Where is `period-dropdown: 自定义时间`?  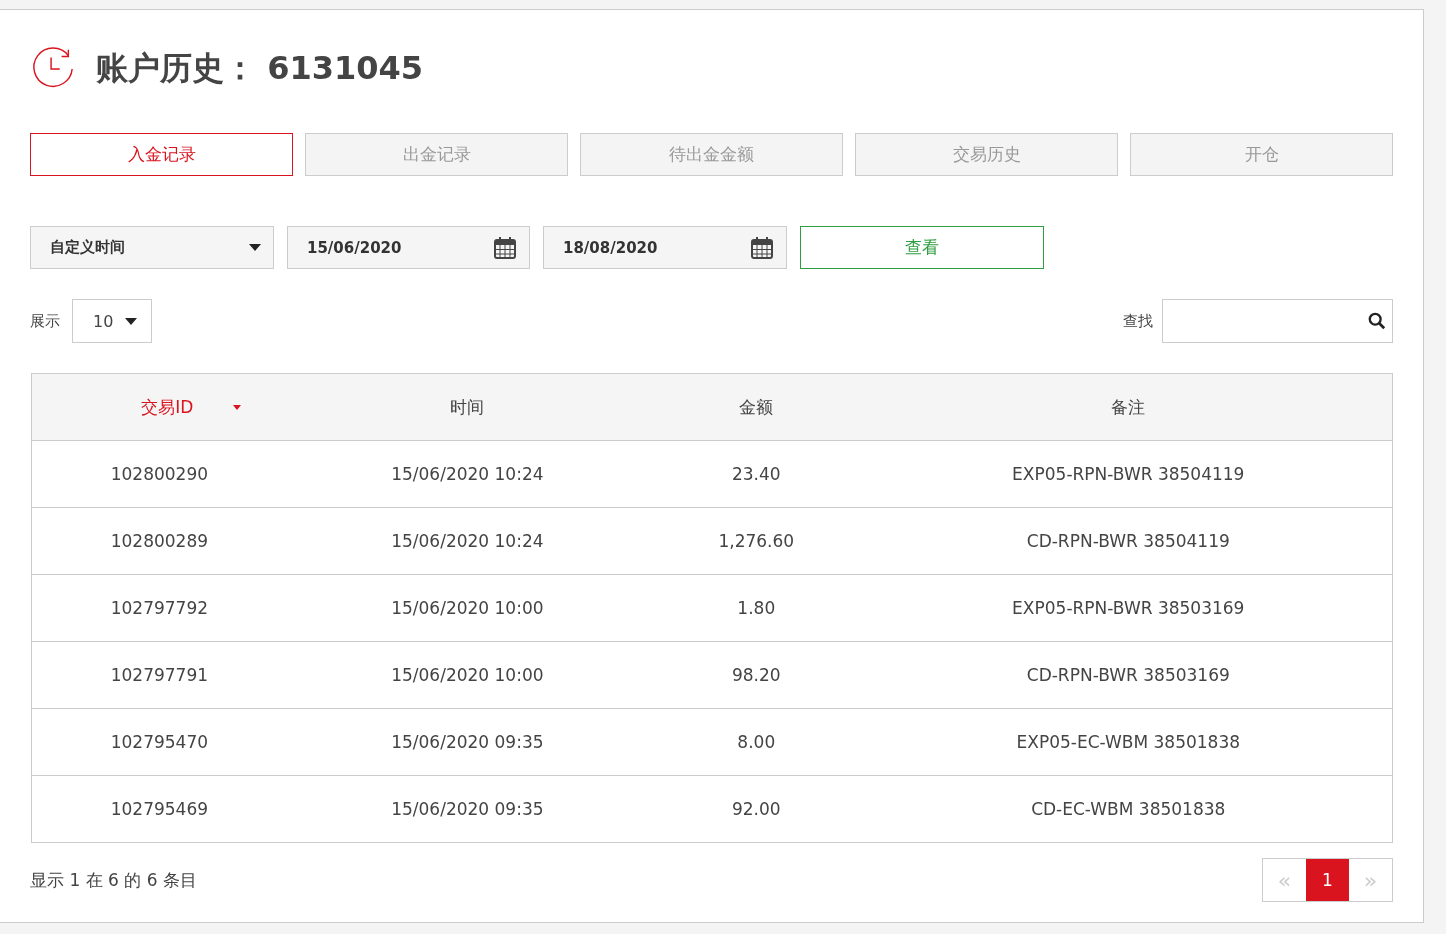
period-dropdown: 自定义时间 is located at coordinates (152, 247).